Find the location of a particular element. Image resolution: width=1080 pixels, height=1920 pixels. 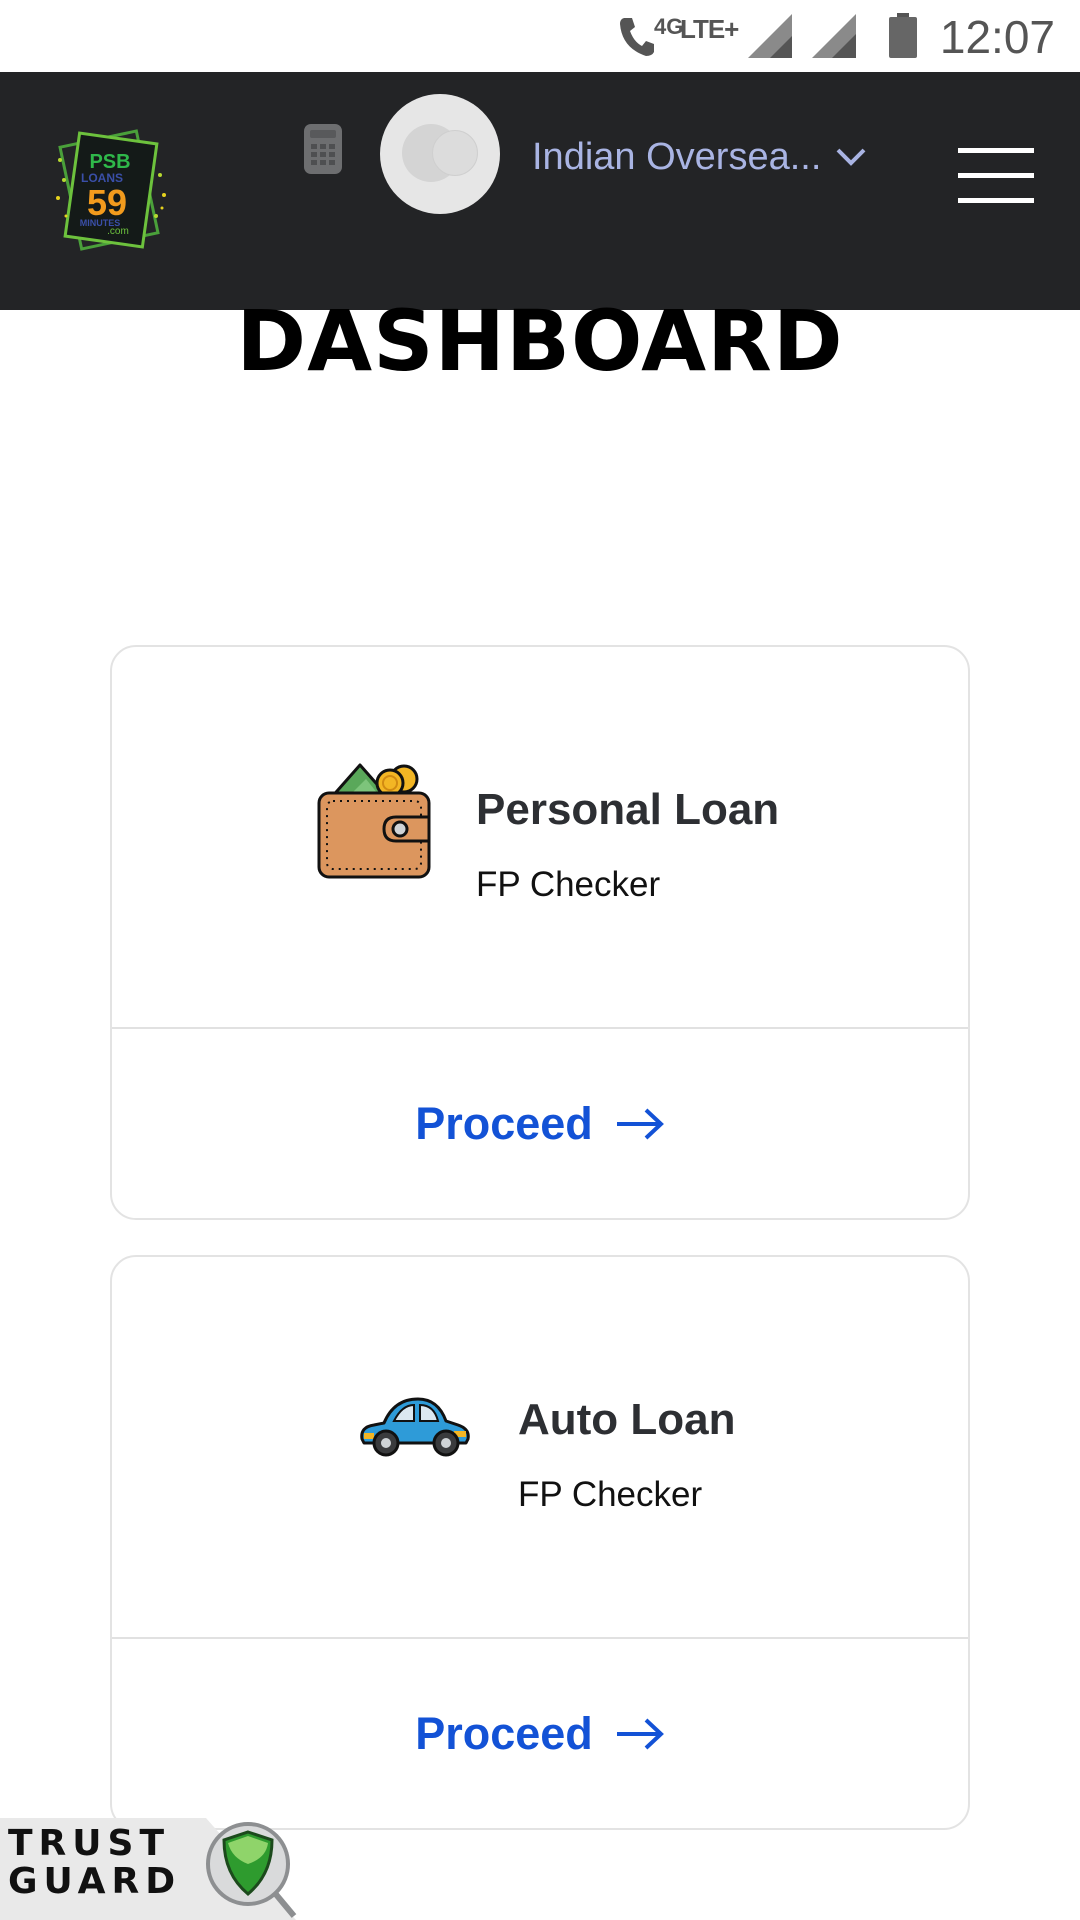

svg-text: PSB is located at coordinates (109, 162).